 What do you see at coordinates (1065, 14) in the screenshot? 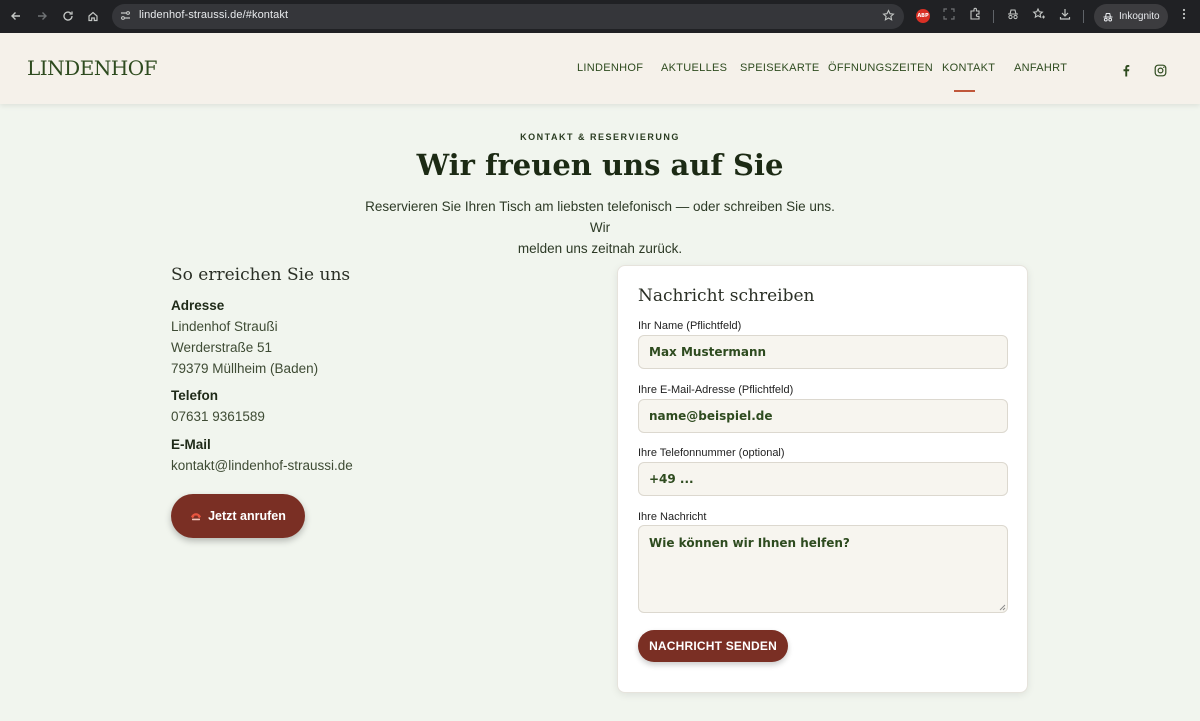
I see `download-icon` at bounding box center [1065, 14].